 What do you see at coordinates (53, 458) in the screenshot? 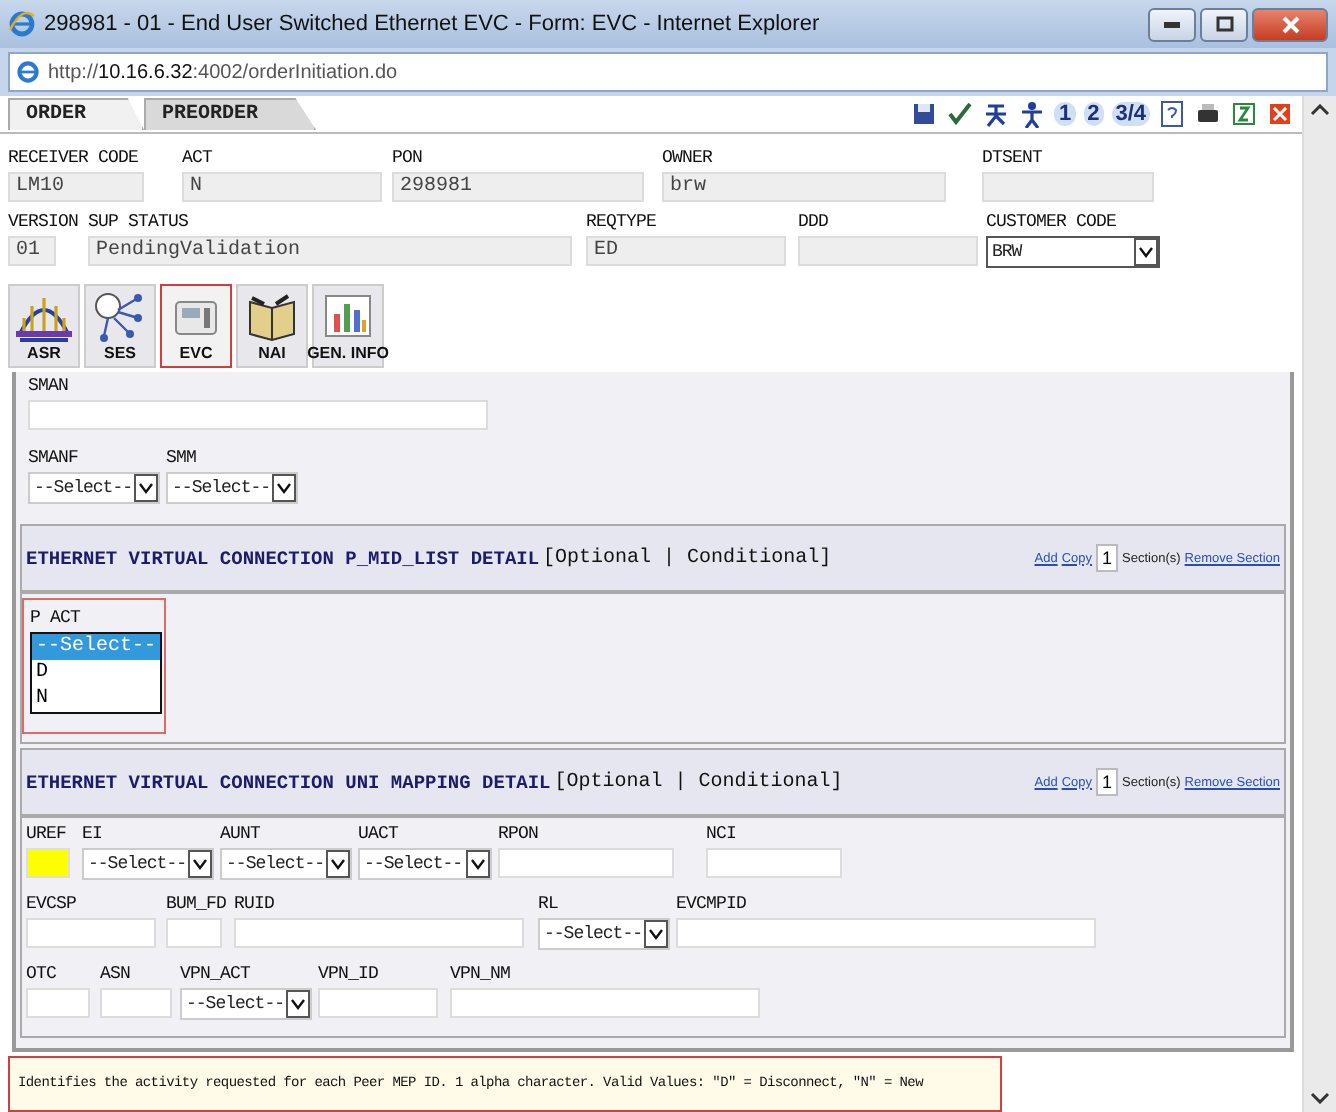
I see `field-label: SMANF` at bounding box center [53, 458].